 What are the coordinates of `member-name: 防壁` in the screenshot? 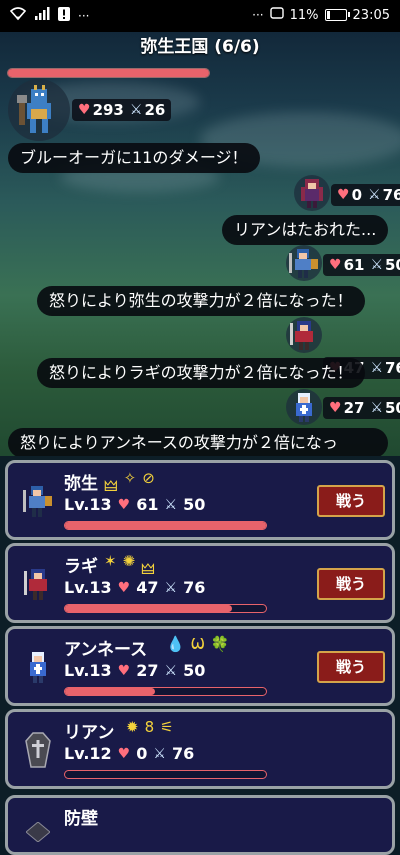 It's located at (81, 819).